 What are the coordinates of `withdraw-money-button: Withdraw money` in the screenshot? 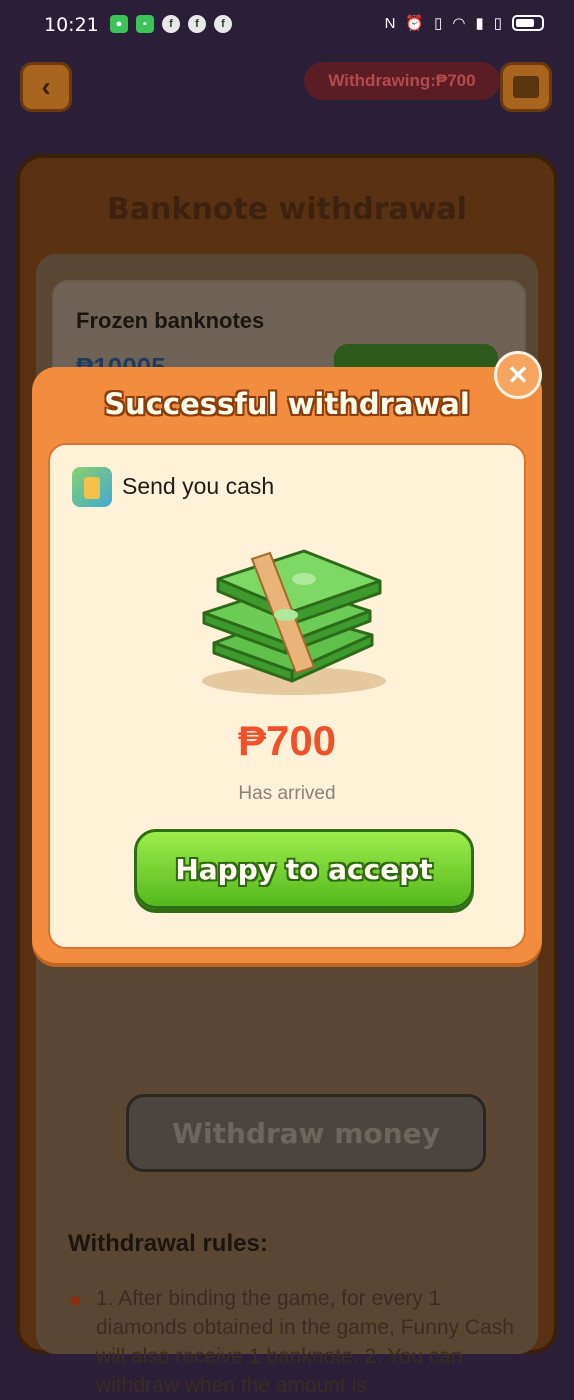 It's located at (306, 1133).